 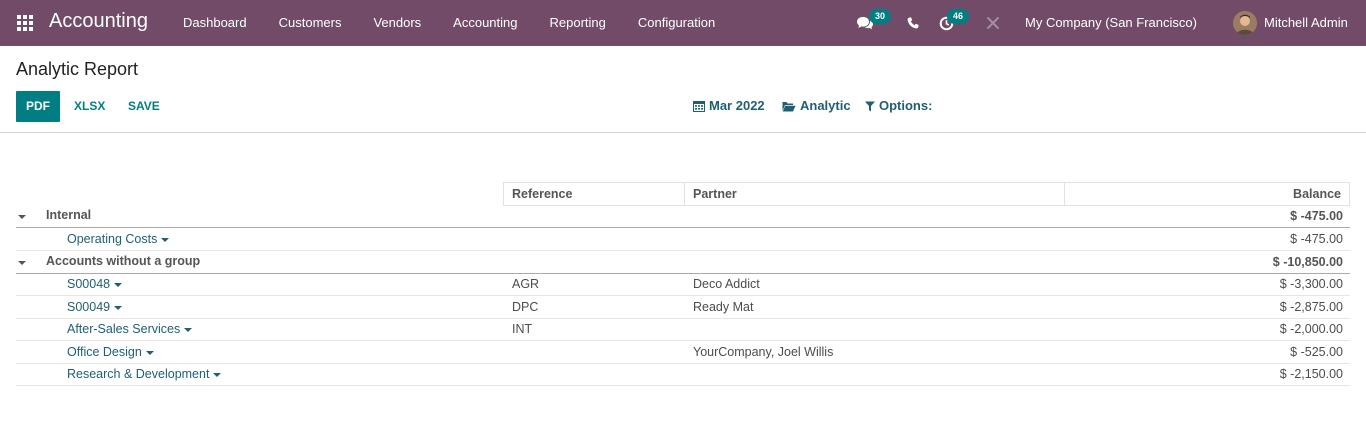 What do you see at coordinates (1311, 307) in the screenshot?
I see `balance-cell: $ -2,875.00` at bounding box center [1311, 307].